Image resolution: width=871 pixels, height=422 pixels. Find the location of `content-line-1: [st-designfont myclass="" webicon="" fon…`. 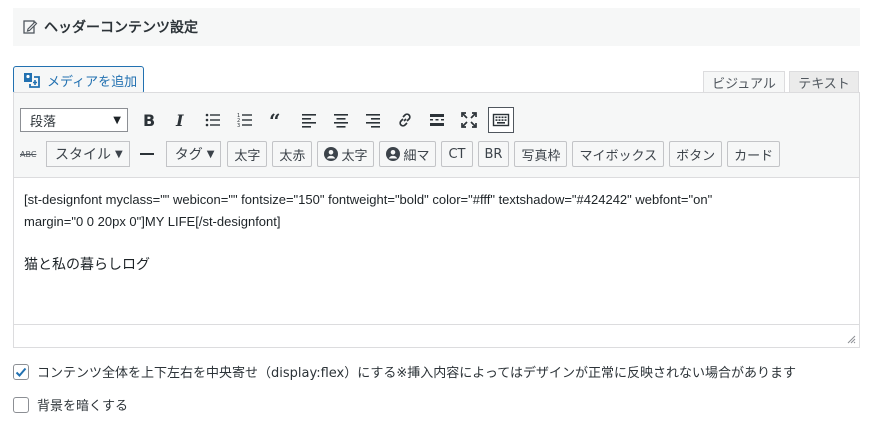

content-line-1: [st-designfont myclass="" webicon="" fon… is located at coordinates (368, 199).